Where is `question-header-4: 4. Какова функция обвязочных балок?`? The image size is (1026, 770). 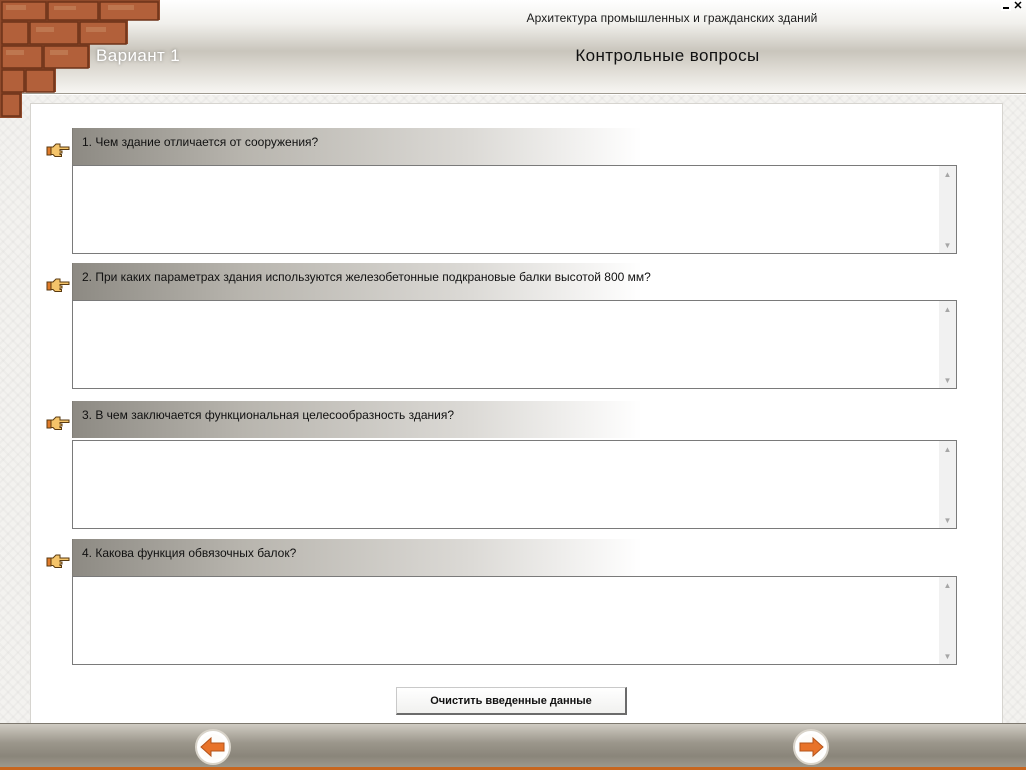
question-header-4: 4. Какова функция обвязочных балок? is located at coordinates (357, 557).